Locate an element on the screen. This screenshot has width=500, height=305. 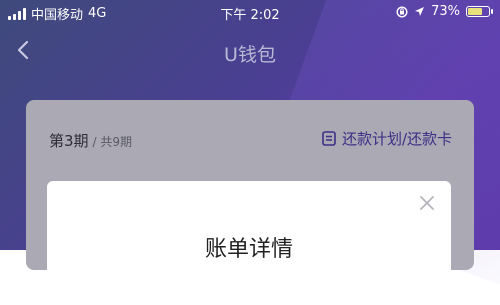
list-icon is located at coordinates (329, 138).